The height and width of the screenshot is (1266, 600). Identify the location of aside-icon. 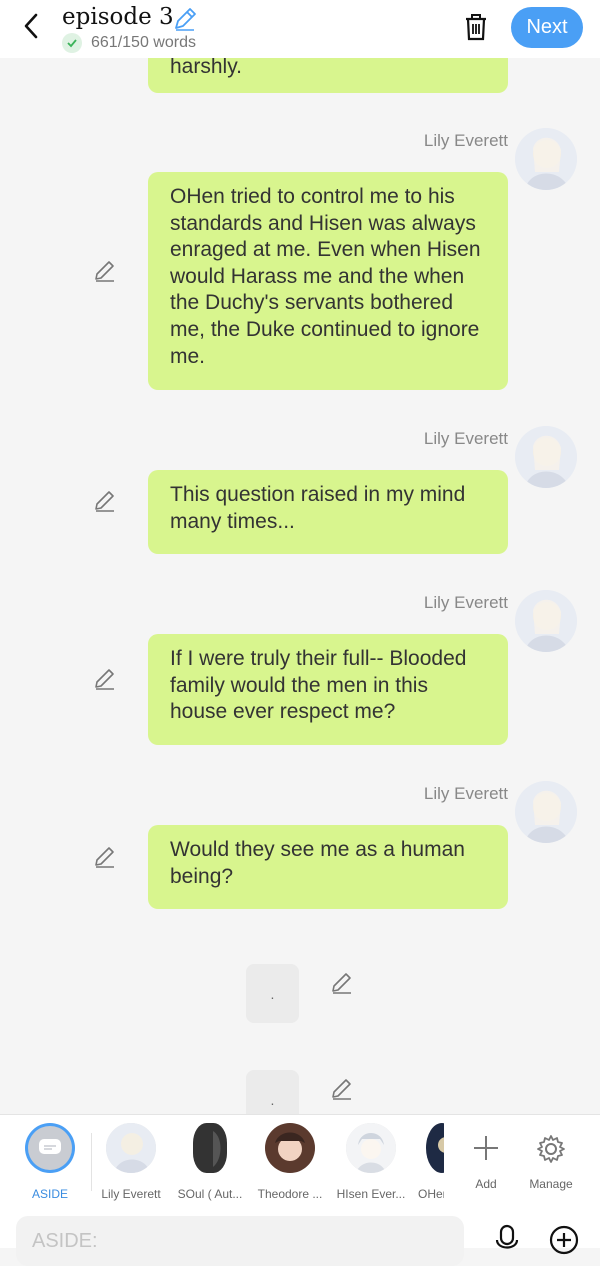
(50, 1148).